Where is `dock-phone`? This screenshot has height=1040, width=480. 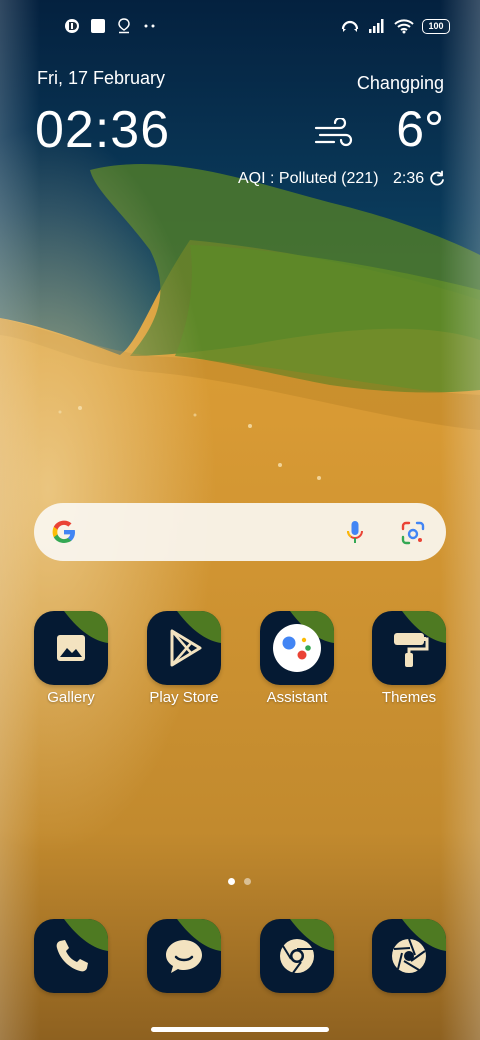
dock-phone is located at coordinates (71, 956).